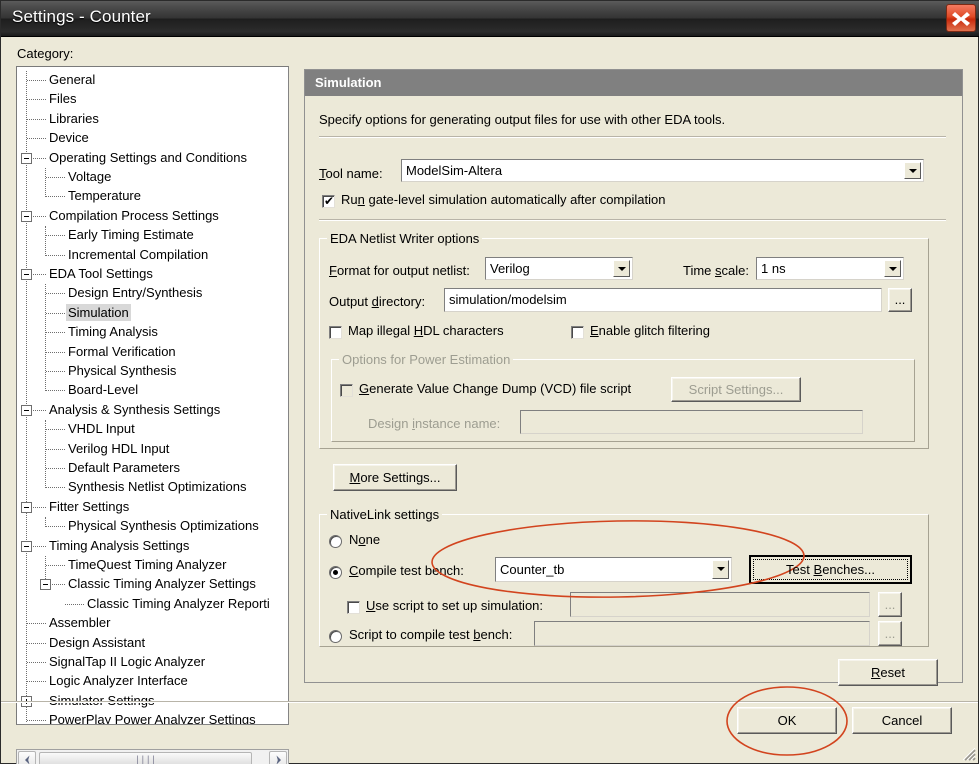 Image resolution: width=979 pixels, height=764 pixels. I want to click on scrollbar-thumb: ||||, so click(145, 758).